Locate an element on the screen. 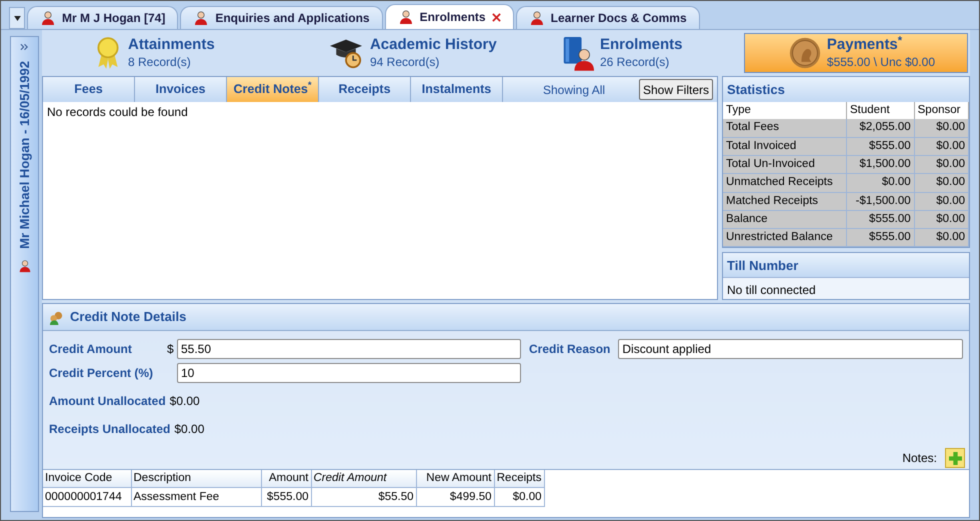 Image resolution: width=980 pixels, height=521 pixels. tile-subtitle: 94 Record(s) is located at coordinates (405, 62).